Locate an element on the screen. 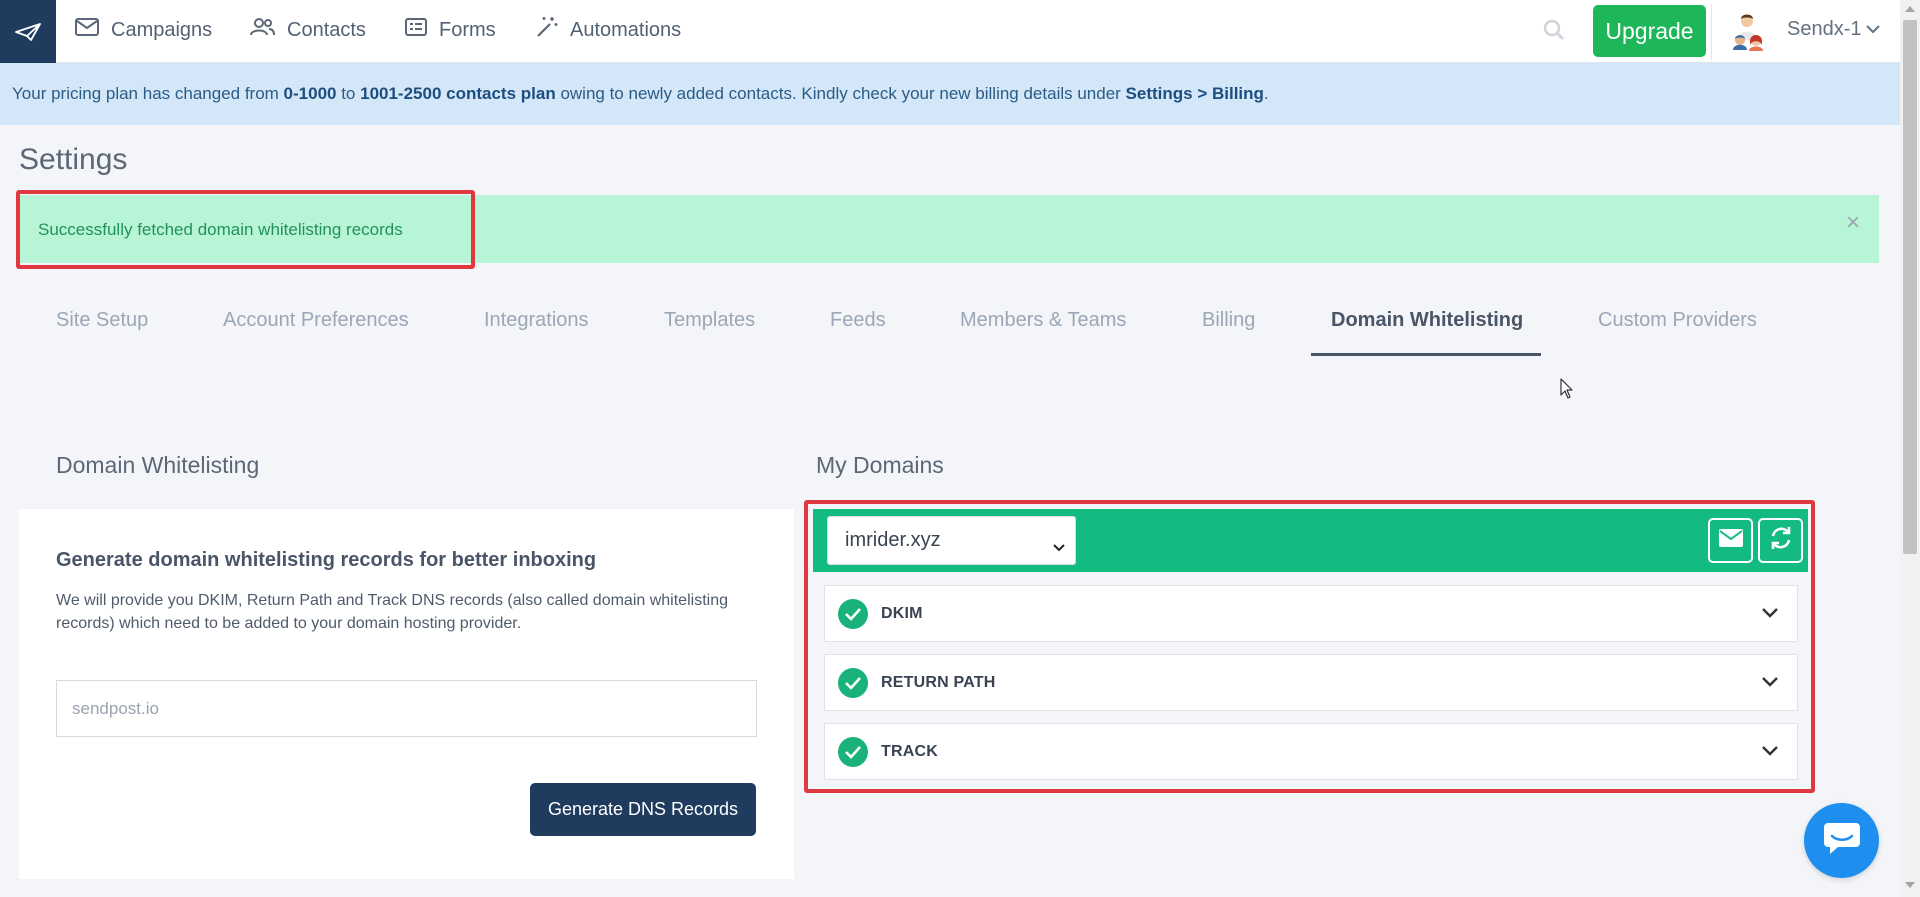  tab-domain-whitelisting: Domain Whitelisting is located at coordinates (1427, 320).